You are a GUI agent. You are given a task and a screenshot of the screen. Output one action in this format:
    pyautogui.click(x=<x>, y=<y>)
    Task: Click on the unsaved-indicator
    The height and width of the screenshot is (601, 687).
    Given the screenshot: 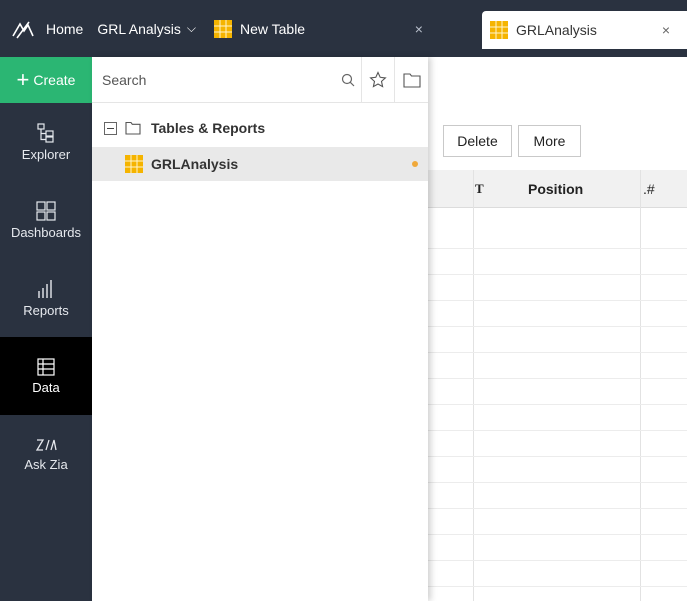 What is the action you would take?
    pyautogui.click(x=415, y=164)
    